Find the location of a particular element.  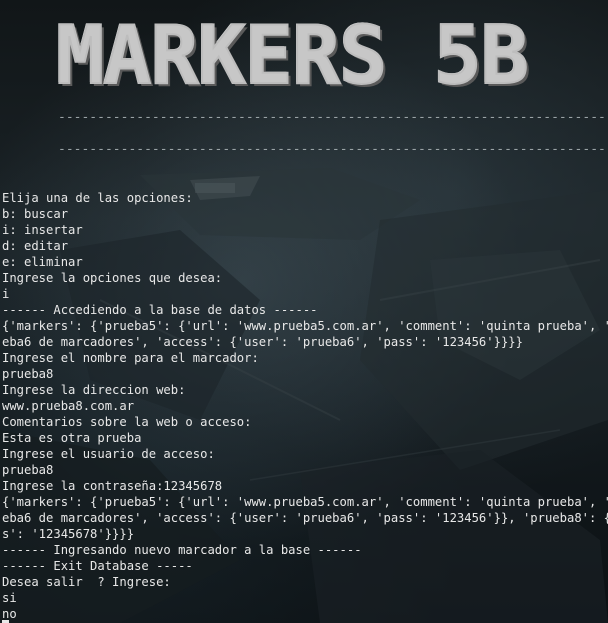

ascii-banner: MARKERS 5B is located at coordinates (325, 55).